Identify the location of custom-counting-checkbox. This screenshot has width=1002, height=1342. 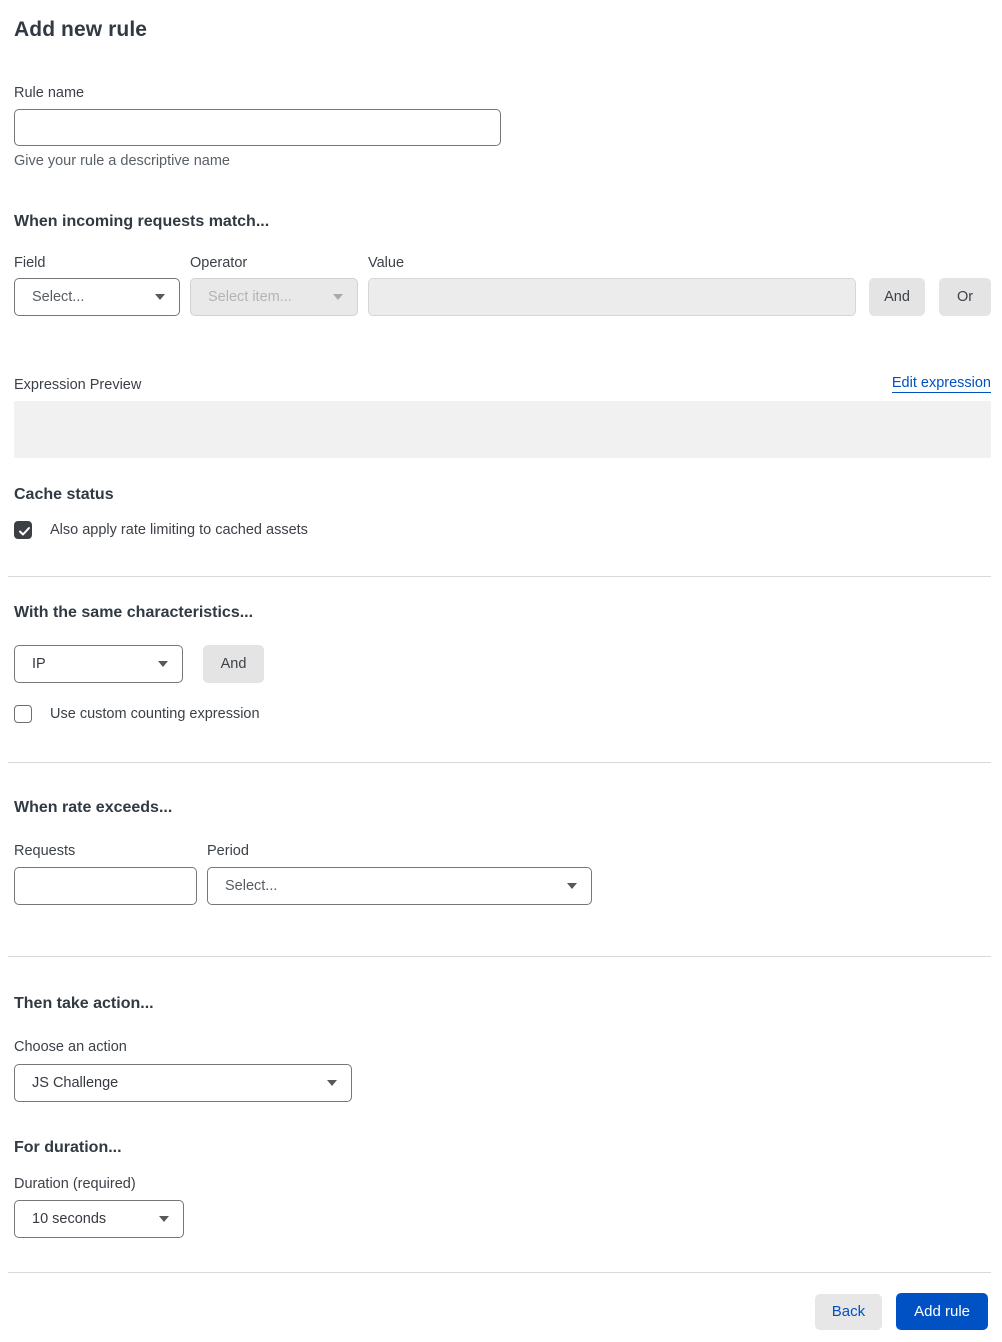
(23, 714).